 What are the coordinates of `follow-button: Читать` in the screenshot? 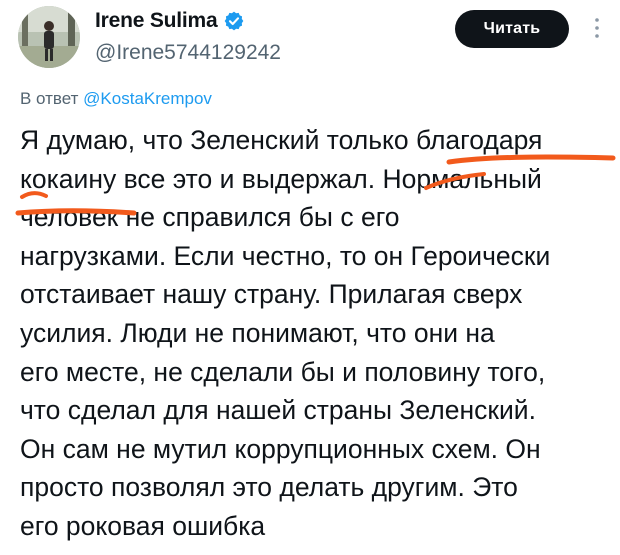 It's located at (512, 29).